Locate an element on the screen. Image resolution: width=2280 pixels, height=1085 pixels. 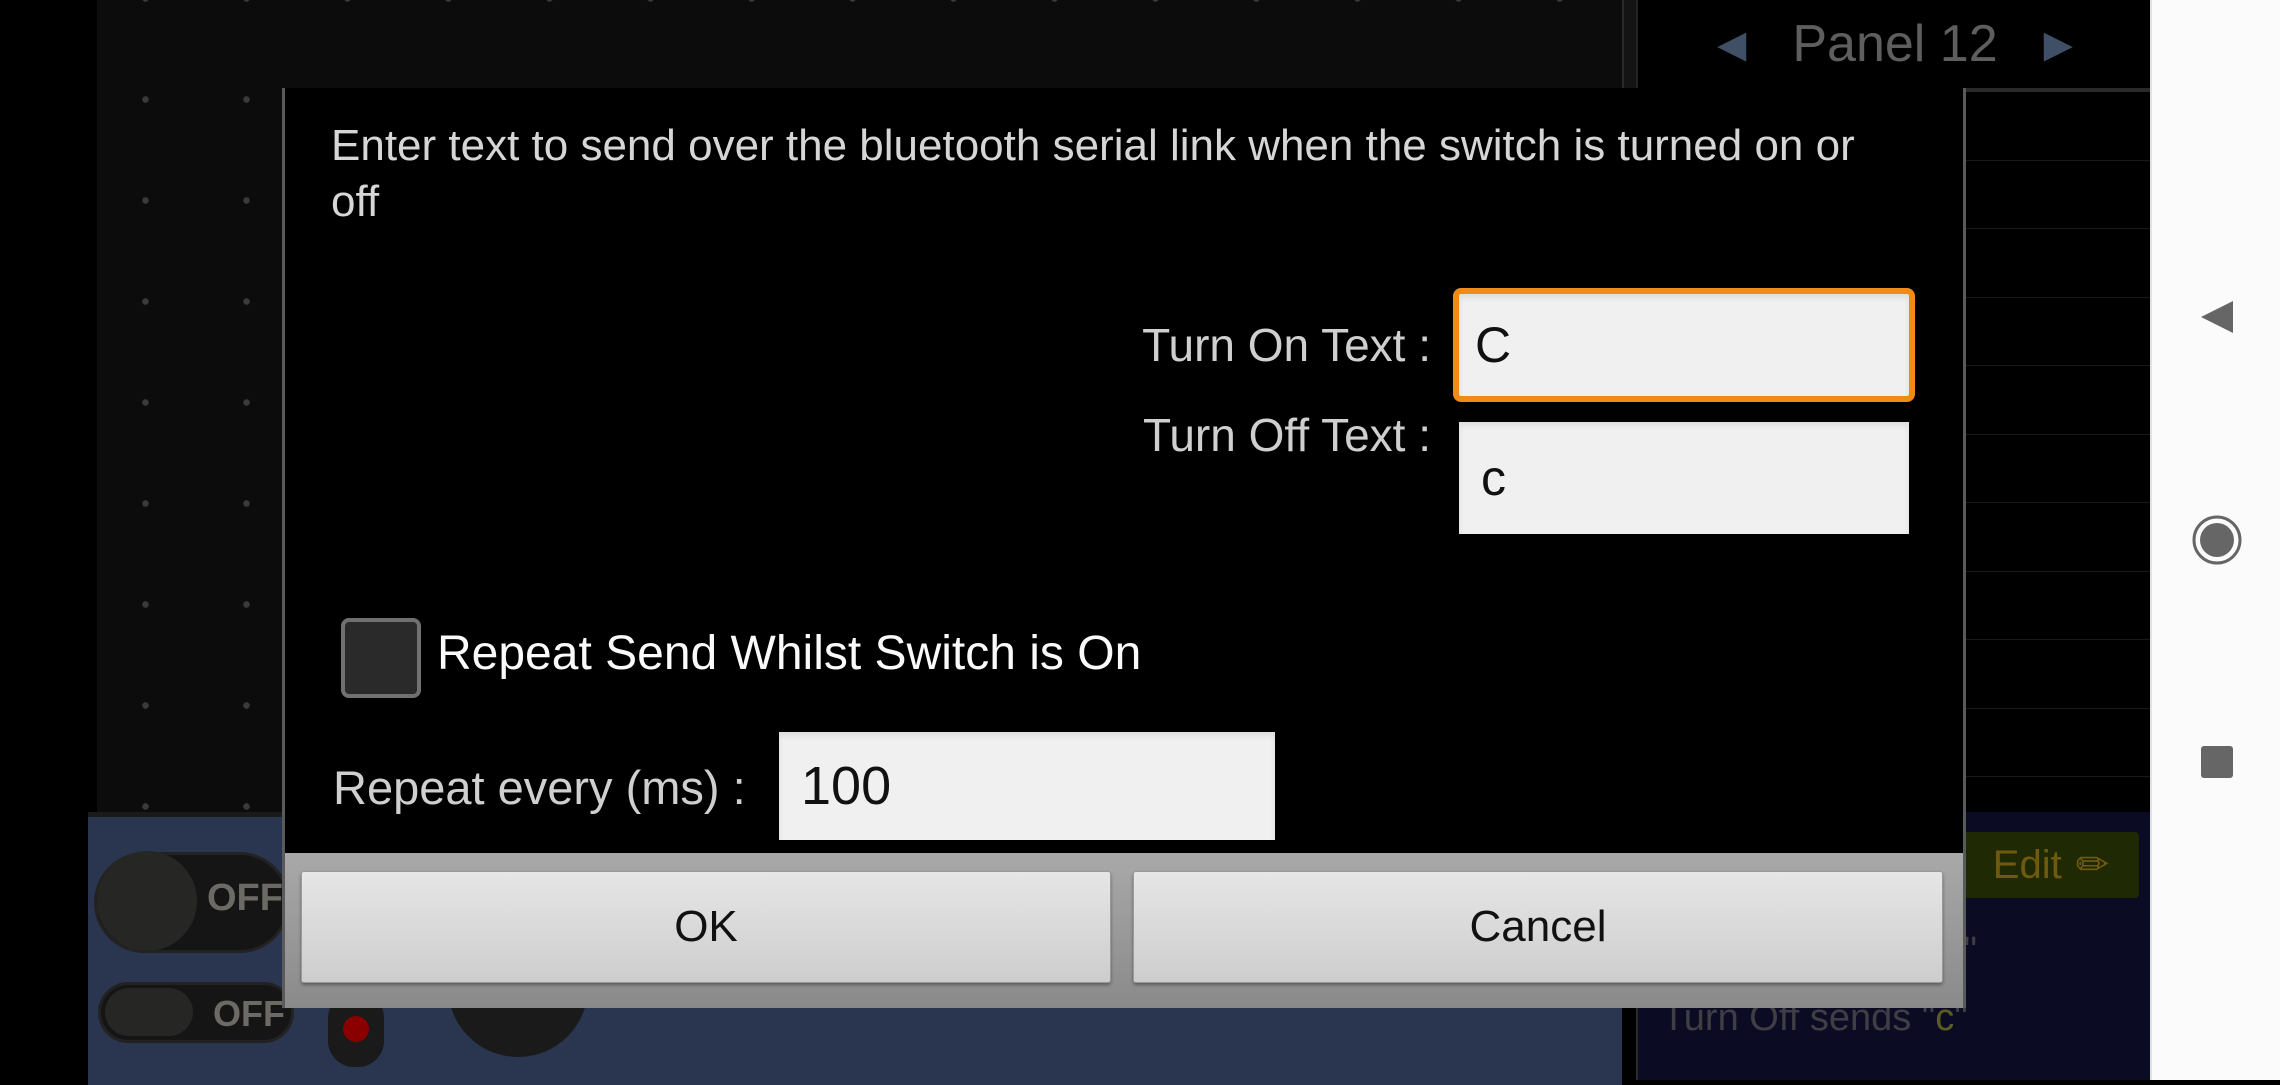
triangle-right-icon: ▶ is located at coordinates (2058, 44).